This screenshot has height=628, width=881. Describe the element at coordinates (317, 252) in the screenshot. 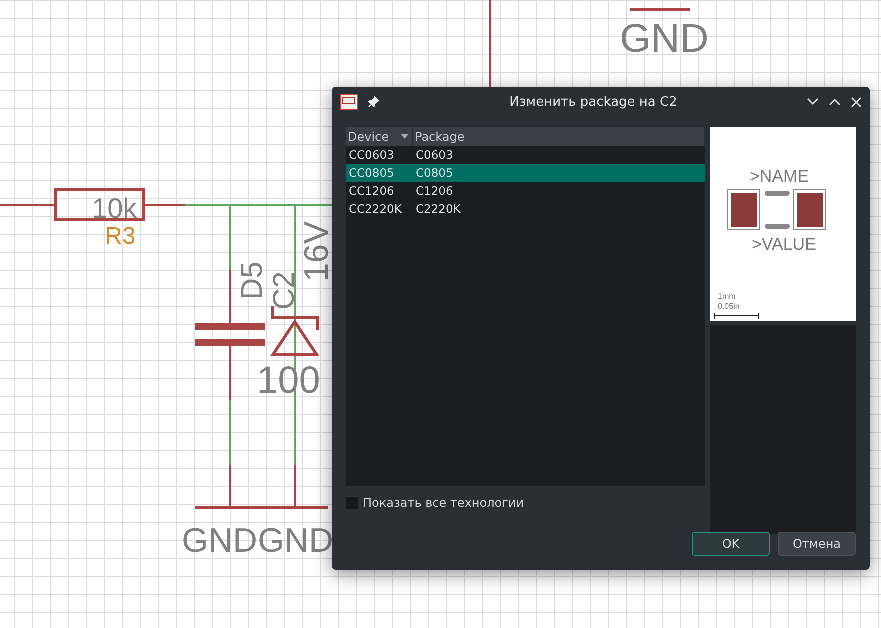

I see `schematic-label: 16V` at that location.